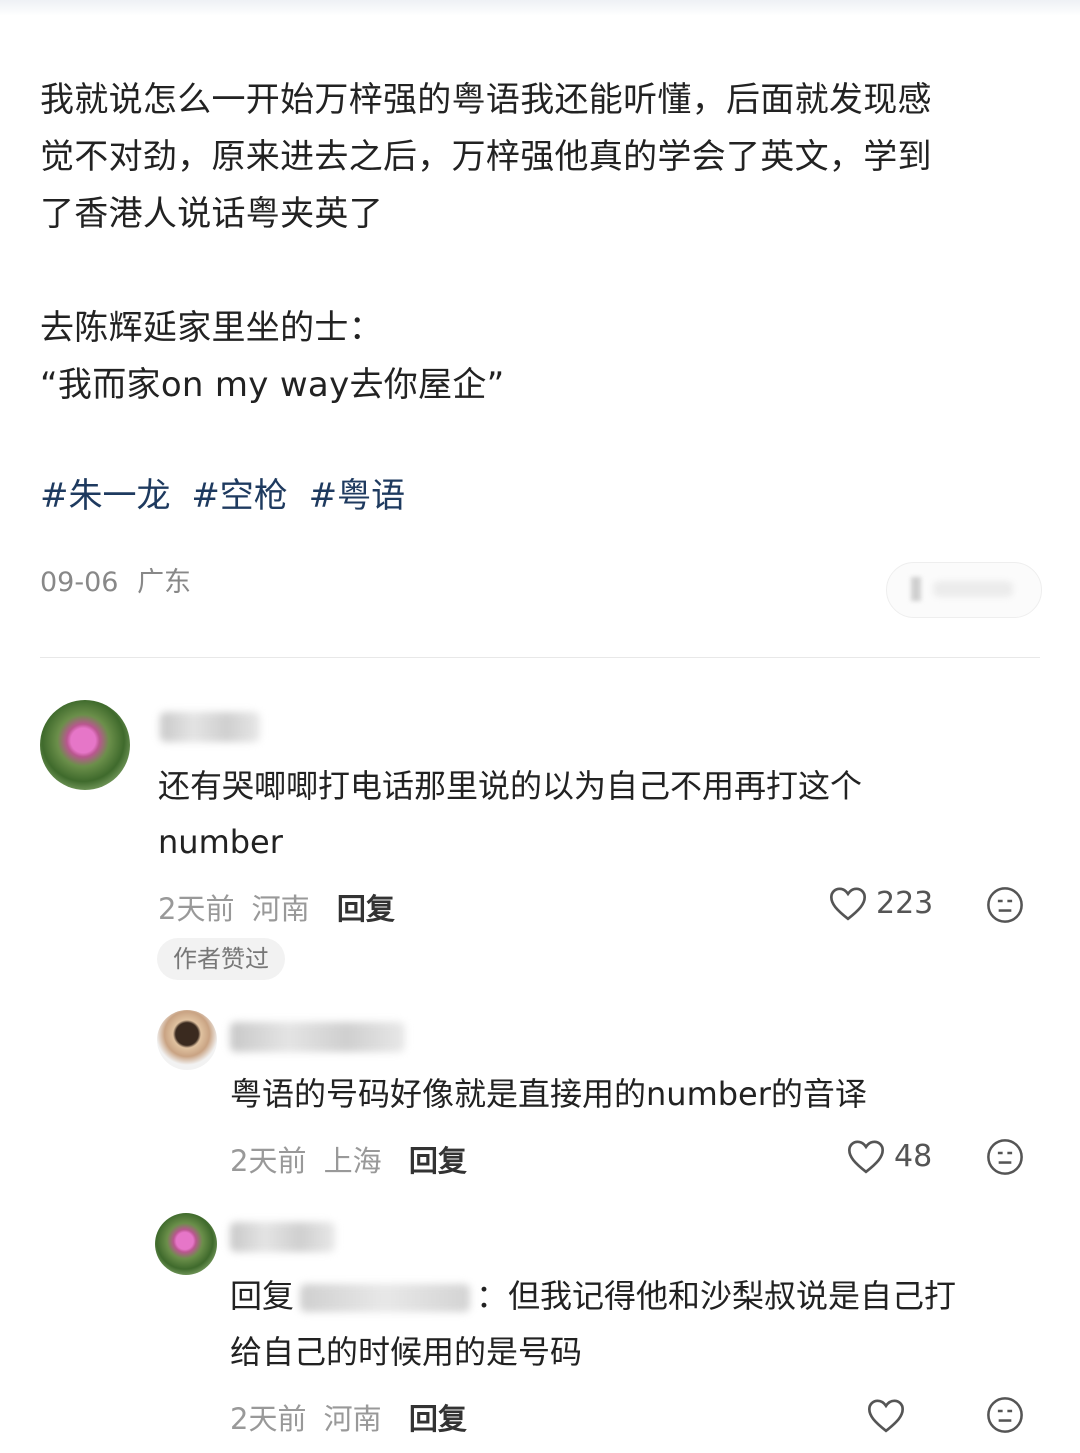 This screenshot has width=1080, height=1453. I want to click on comment-text: 回复 ：但我记得他和沙梨叔说是自己打 给自己的时候用的是号码, so click(630, 1324).